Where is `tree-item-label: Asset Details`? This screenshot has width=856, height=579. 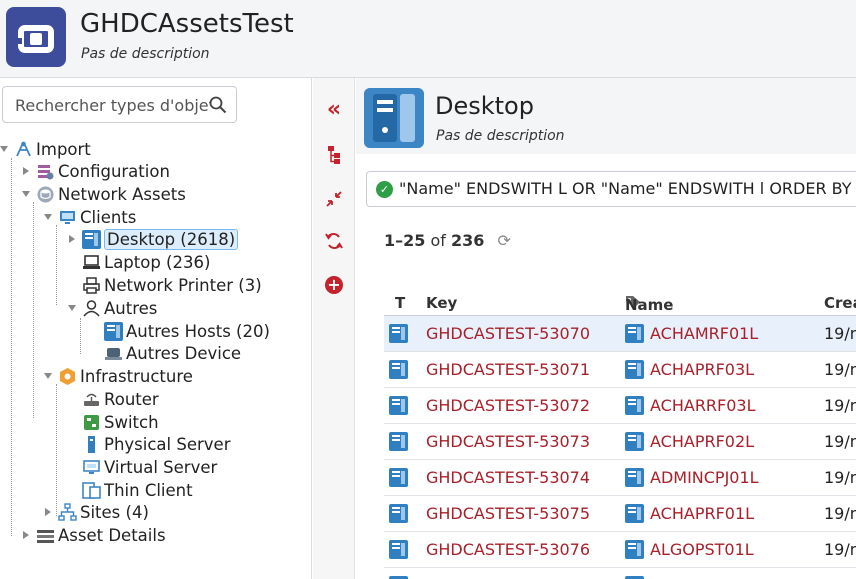 tree-item-label: Asset Details is located at coordinates (112, 535).